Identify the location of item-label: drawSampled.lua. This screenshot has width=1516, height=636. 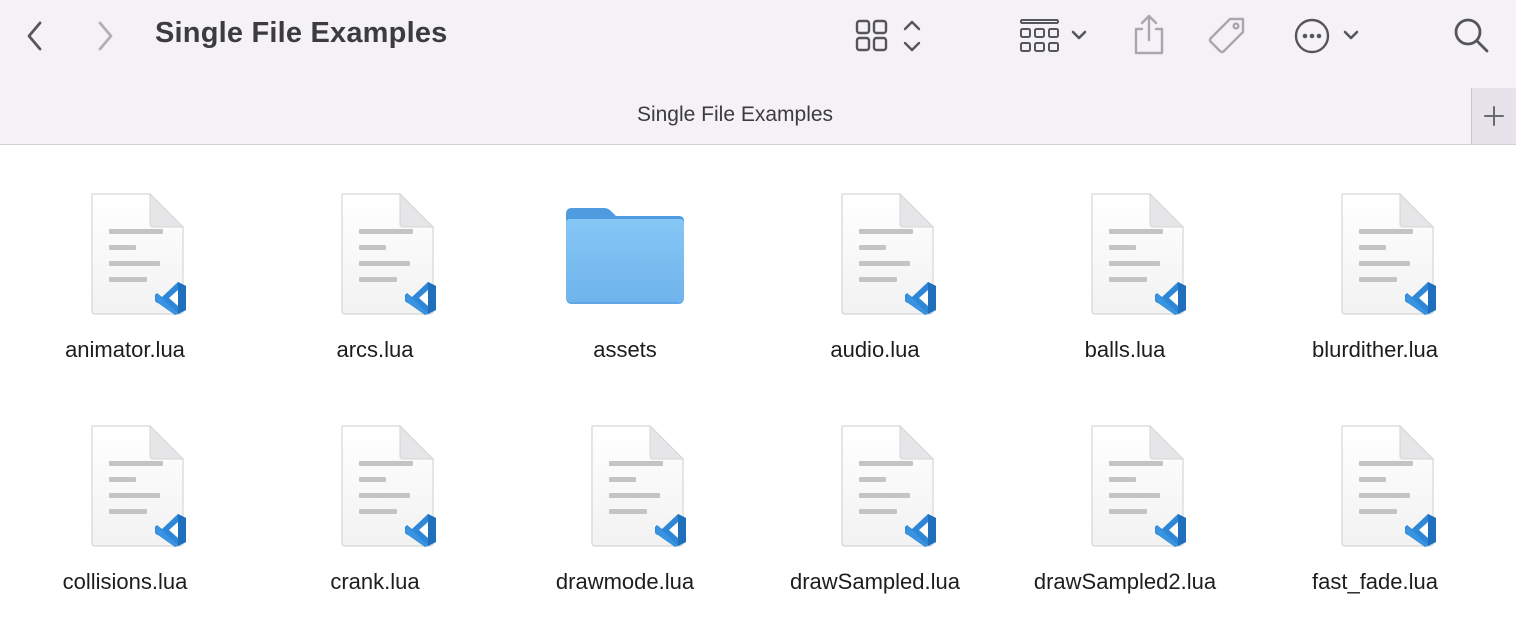
(875, 581).